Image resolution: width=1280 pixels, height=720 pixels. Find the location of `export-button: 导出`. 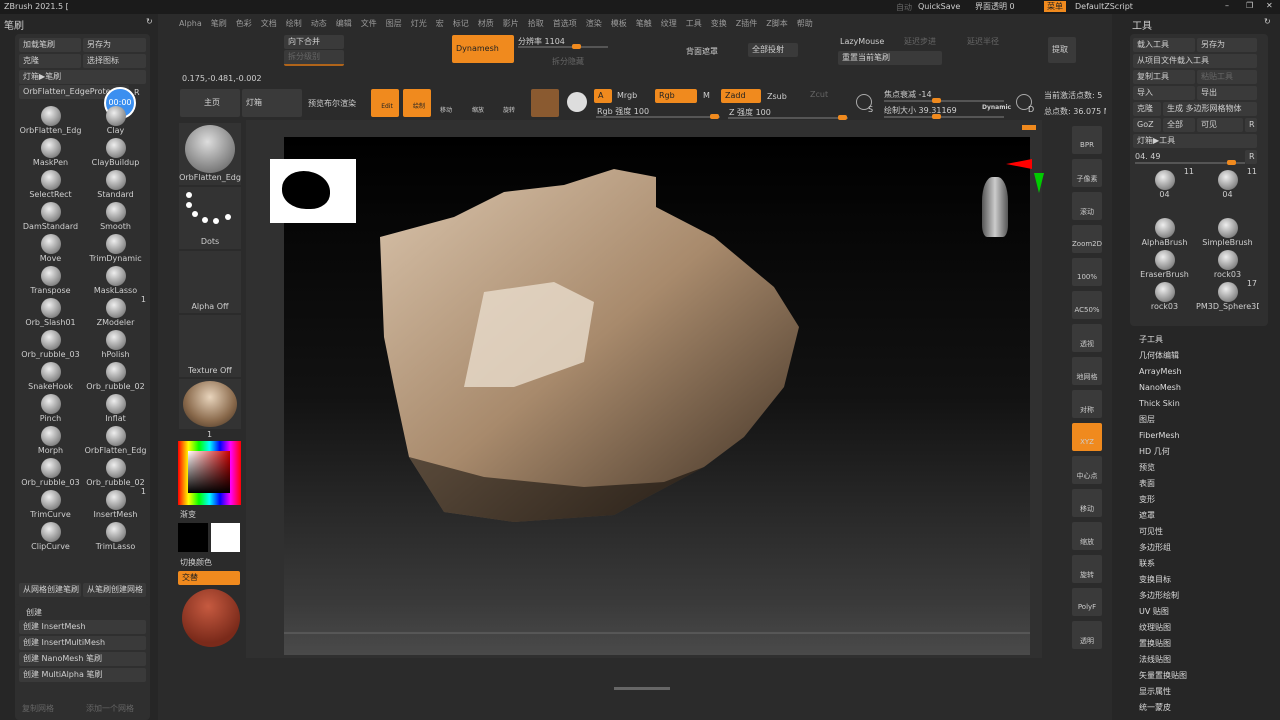

export-button: 导出 is located at coordinates (1227, 93).